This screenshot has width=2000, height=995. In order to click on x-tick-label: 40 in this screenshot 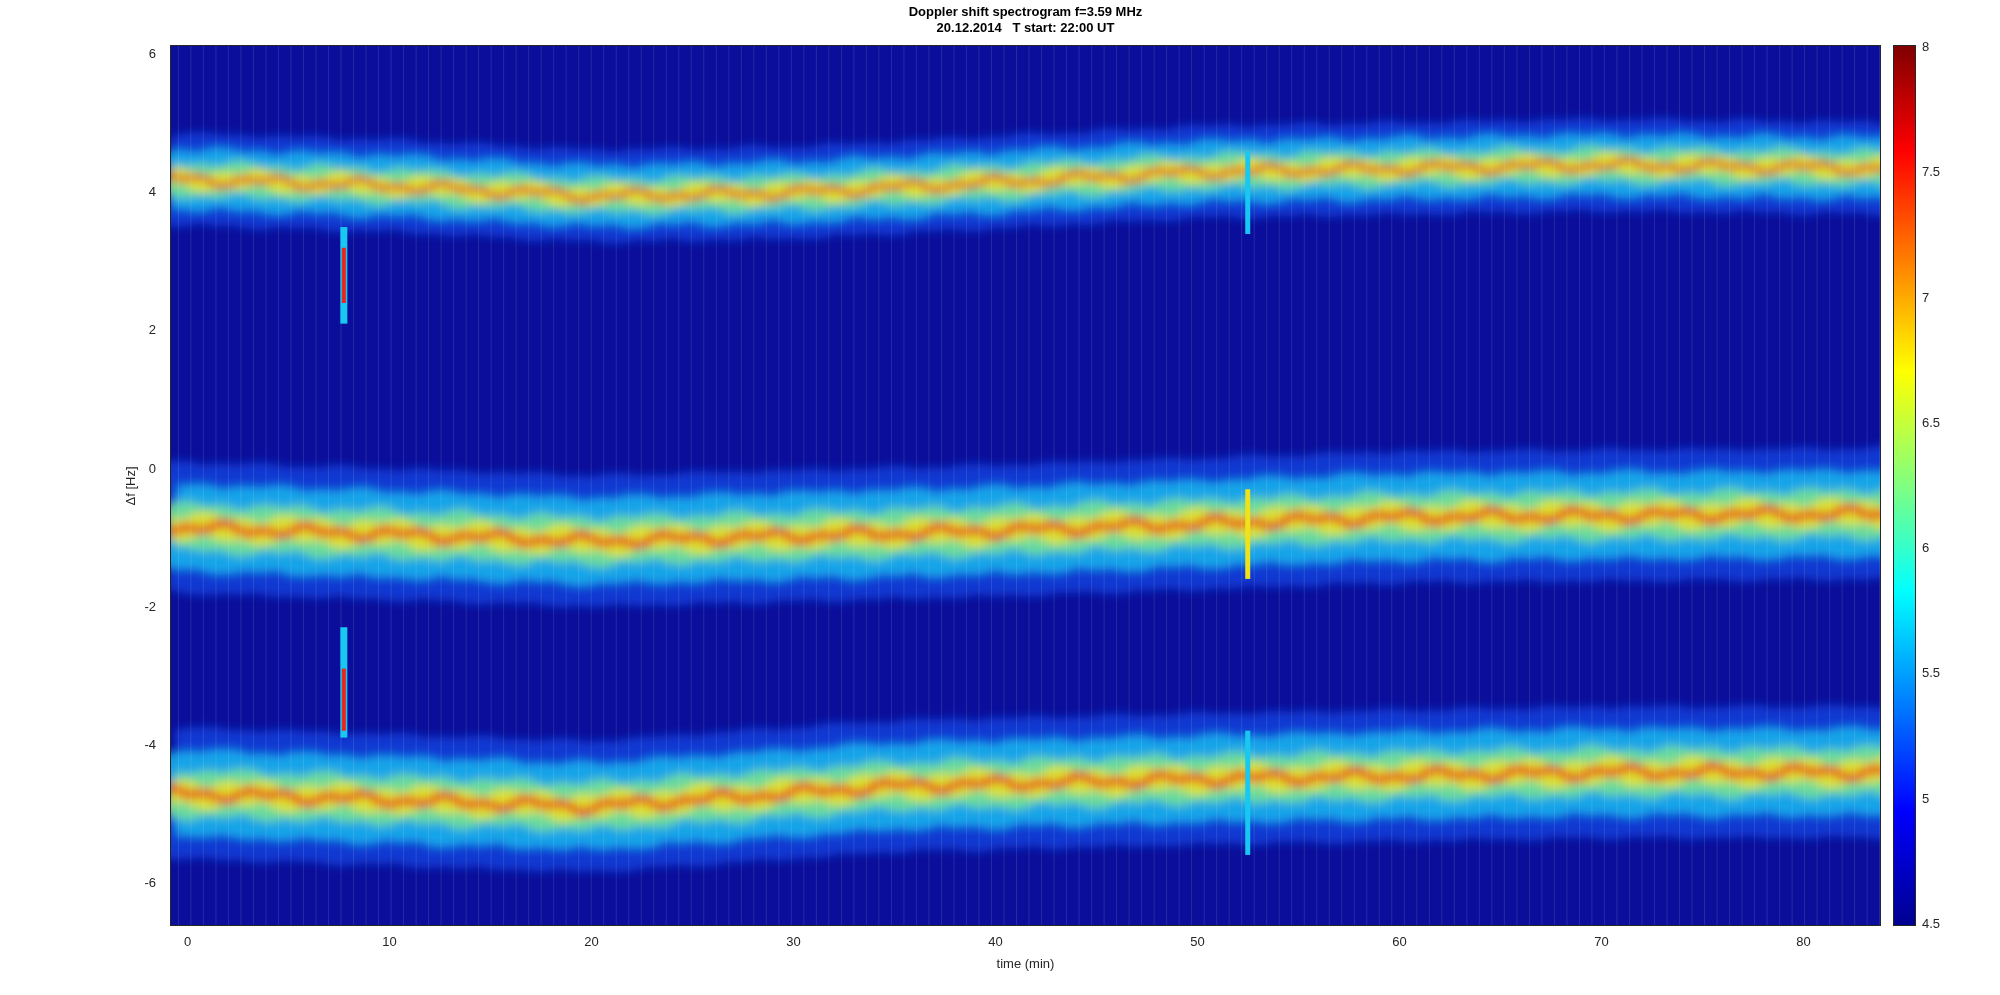, I will do `click(995, 942)`.